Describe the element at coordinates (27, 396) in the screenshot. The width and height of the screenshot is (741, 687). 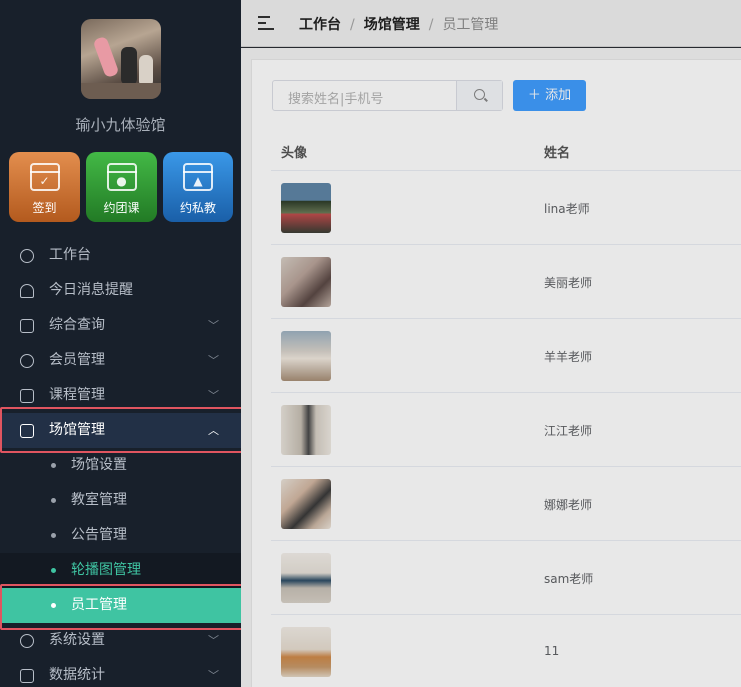
I see `calendar-icon` at that location.